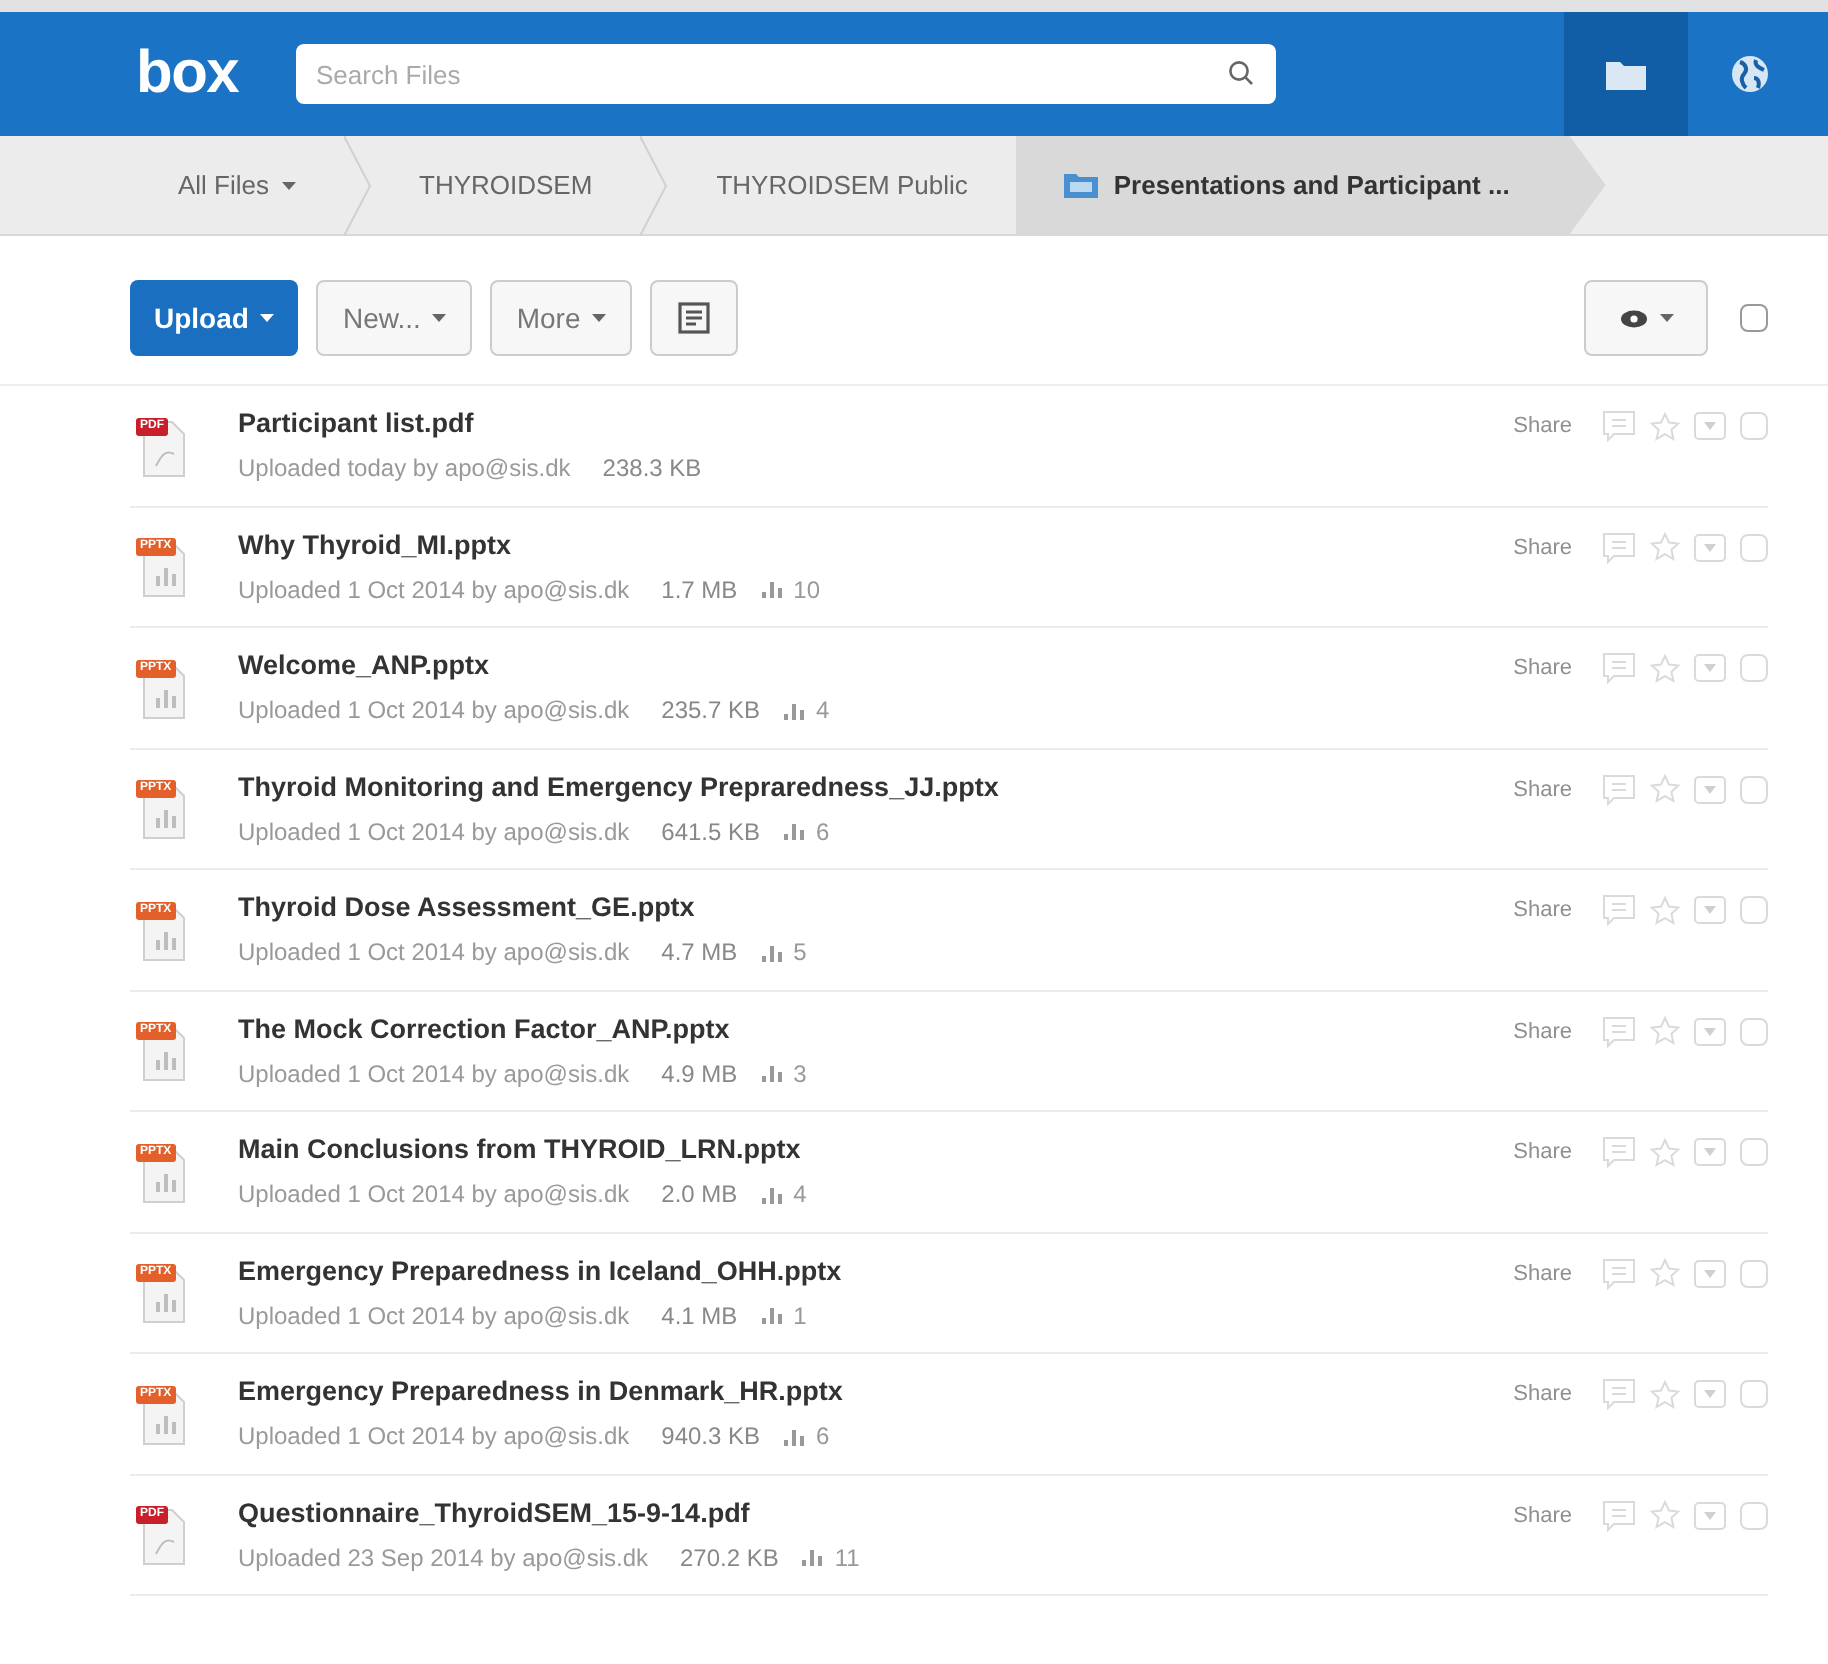 This screenshot has width=1828, height=1664. I want to click on breadcrumb: THYROIDSEM, so click(506, 185).